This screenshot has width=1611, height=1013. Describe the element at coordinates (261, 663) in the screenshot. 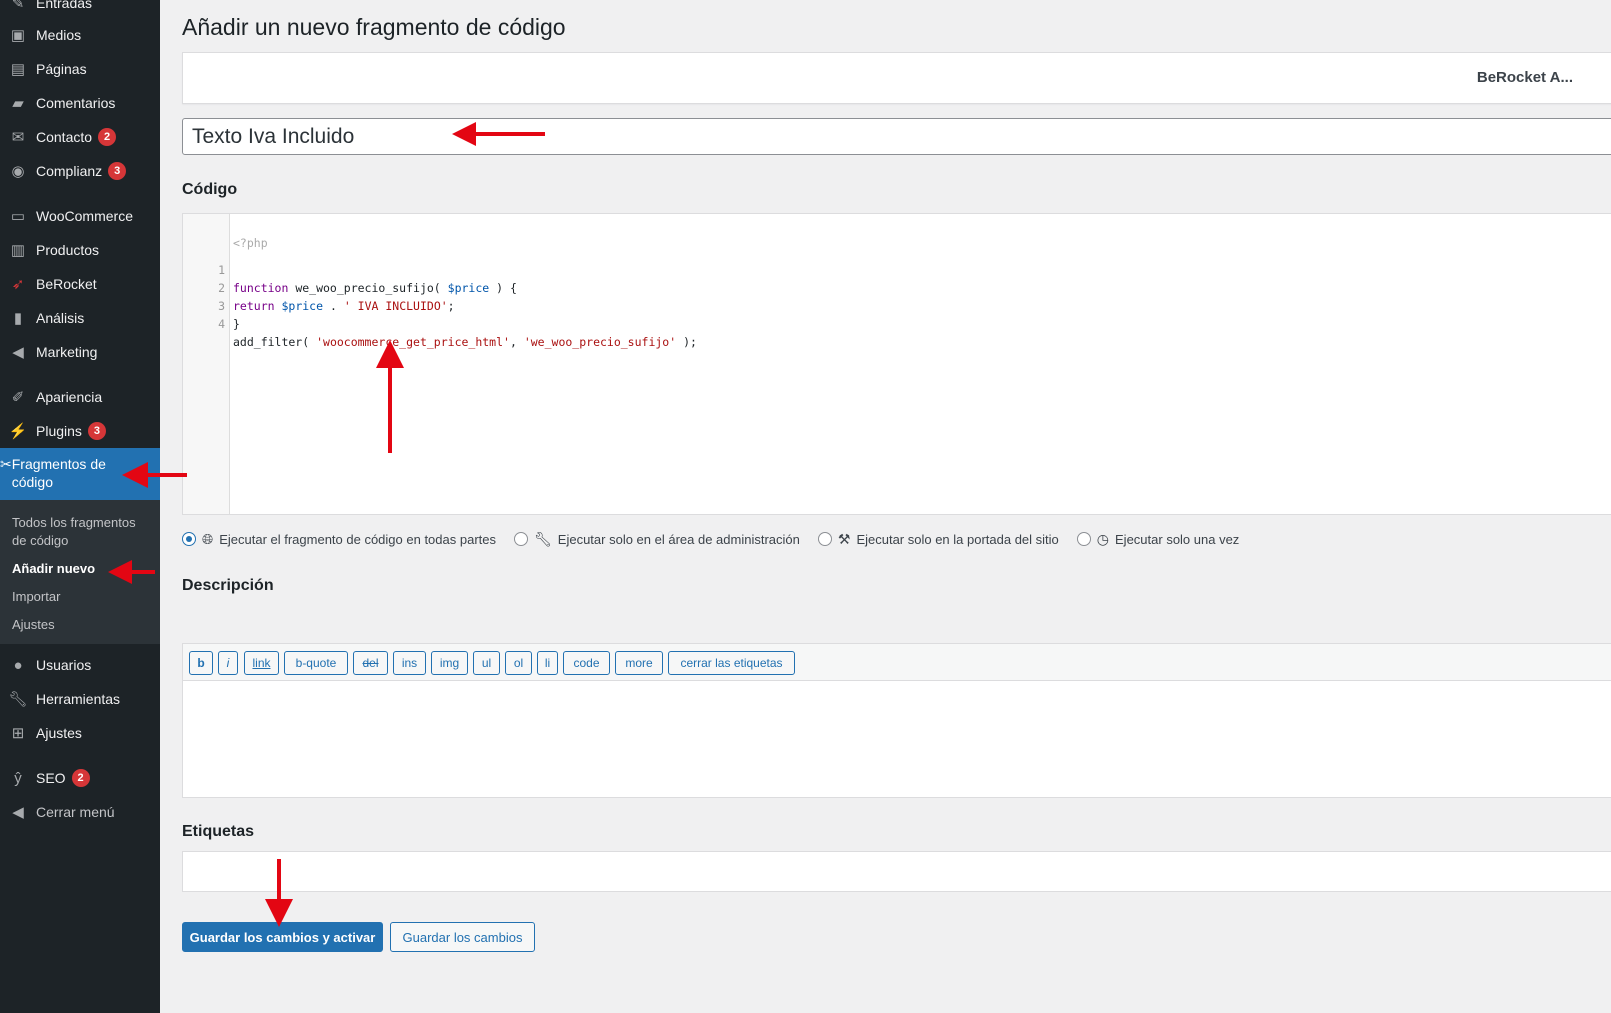

I see `qt-link-button: link` at that location.